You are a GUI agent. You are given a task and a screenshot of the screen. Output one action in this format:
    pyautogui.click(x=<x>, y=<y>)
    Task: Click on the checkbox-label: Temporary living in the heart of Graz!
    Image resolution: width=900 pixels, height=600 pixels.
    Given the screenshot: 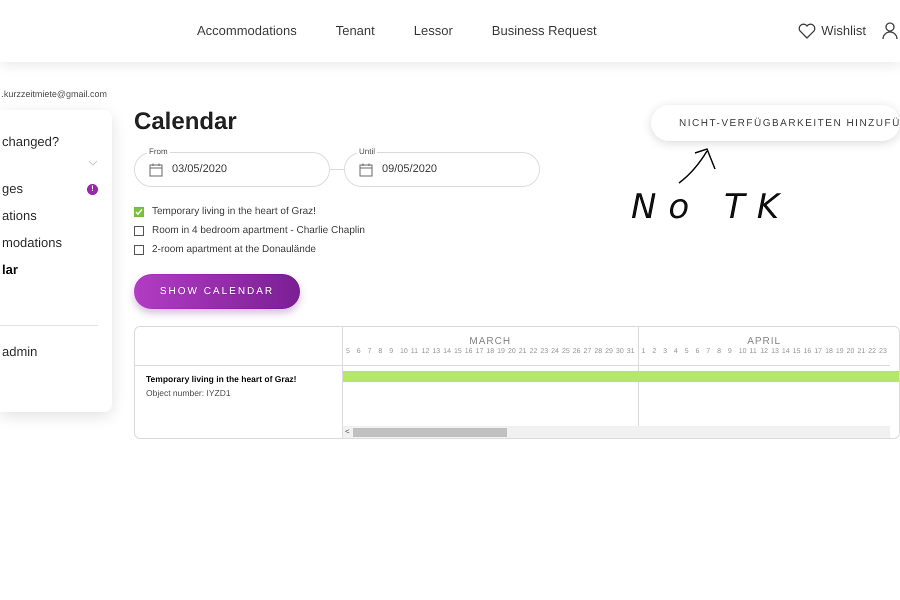 What is the action you would take?
    pyautogui.click(x=234, y=212)
    